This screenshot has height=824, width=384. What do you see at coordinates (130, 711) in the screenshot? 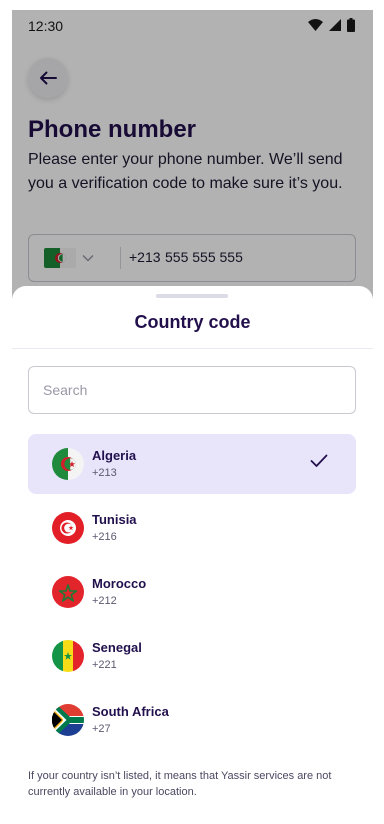
I see `country-name: South Africa` at bounding box center [130, 711].